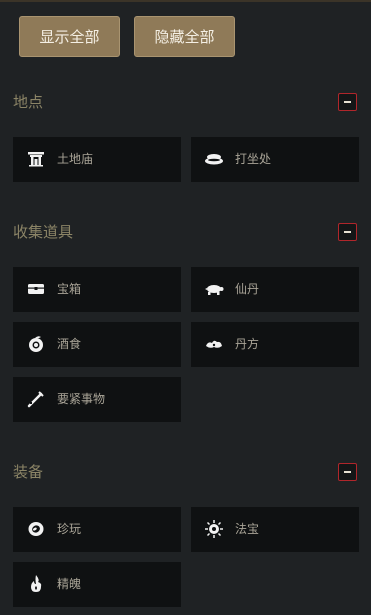 This screenshot has width=371, height=615. Describe the element at coordinates (36, 584) in the screenshot. I see `spirit-flame-icon` at that location.